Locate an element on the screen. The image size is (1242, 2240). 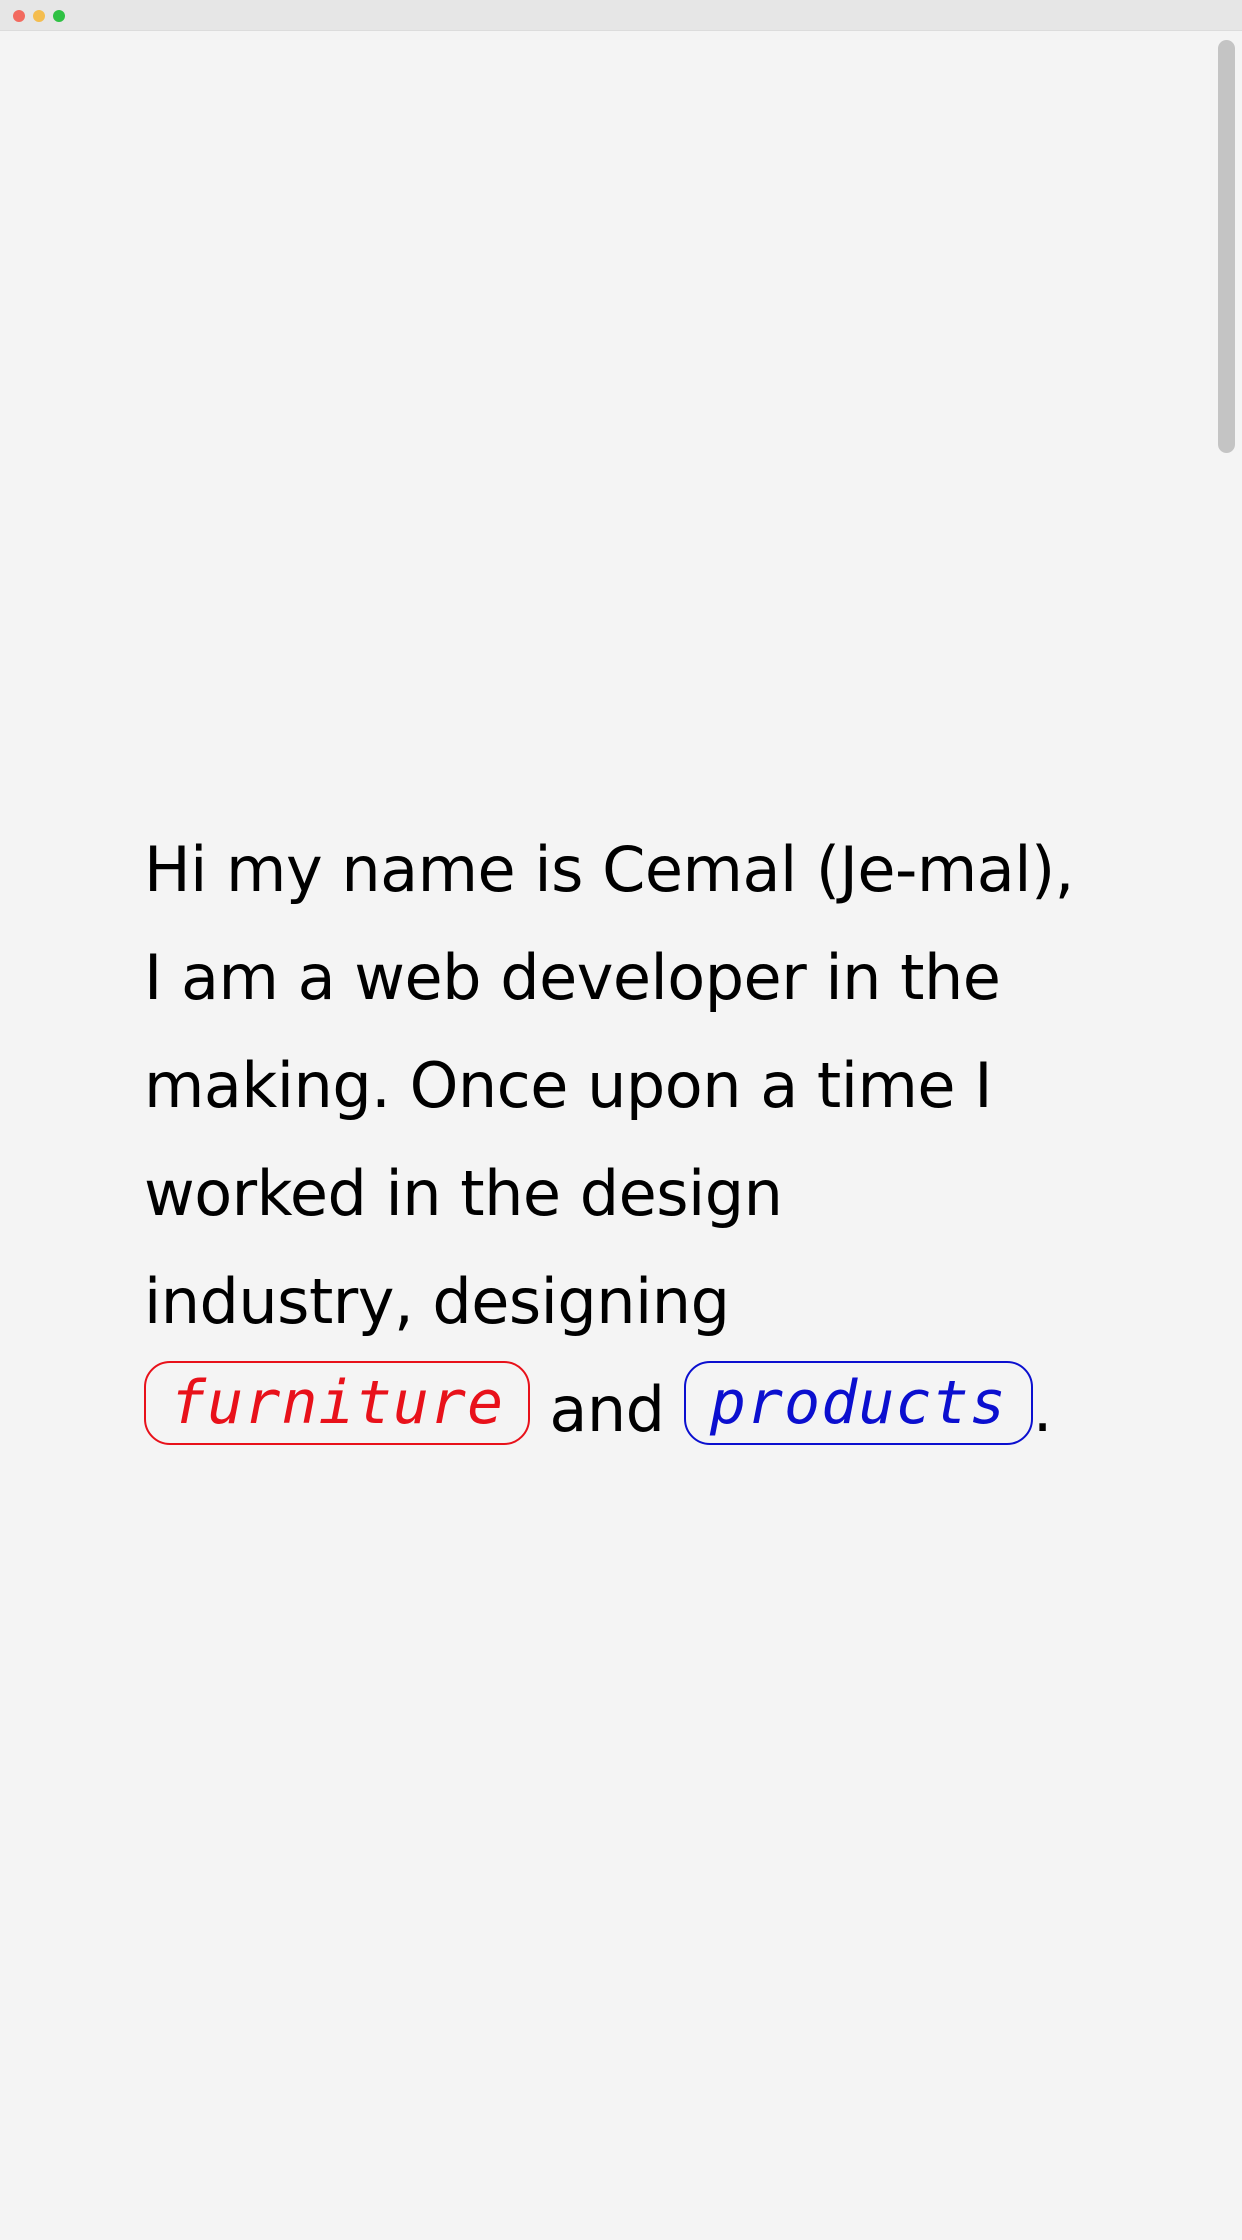
furniture-link: furniture is located at coordinates (337, 1403).